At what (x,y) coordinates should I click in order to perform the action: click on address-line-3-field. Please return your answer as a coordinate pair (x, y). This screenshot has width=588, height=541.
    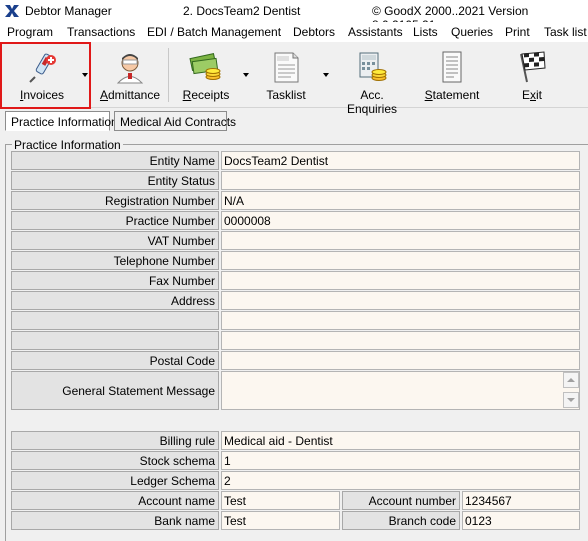
    Looking at the image, I should click on (400, 340).